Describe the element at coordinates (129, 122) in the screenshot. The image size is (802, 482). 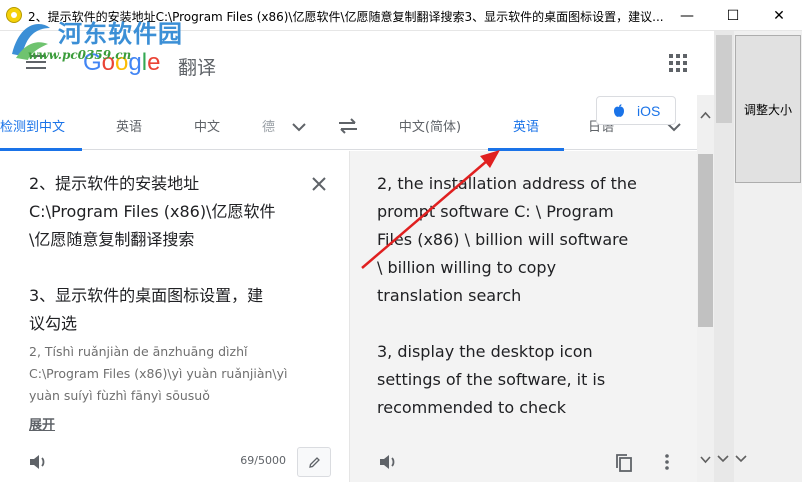
I see `tab-source-english: 英语` at that location.